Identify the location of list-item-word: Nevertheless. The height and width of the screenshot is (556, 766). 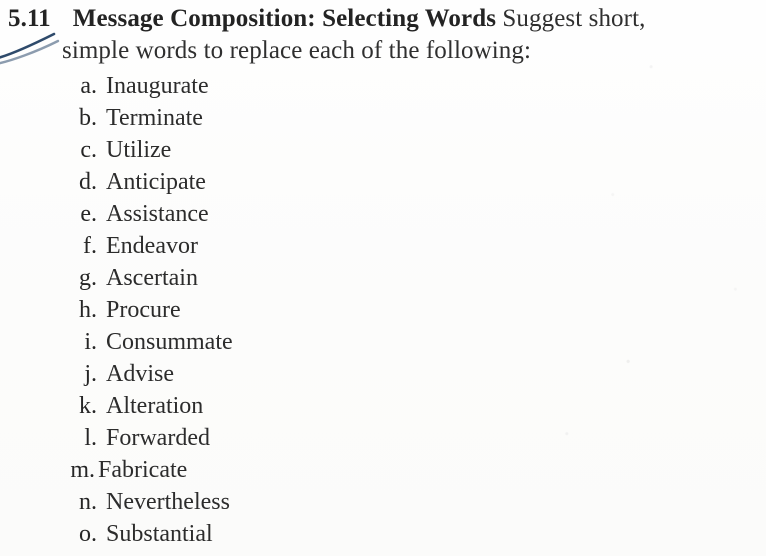
(168, 502).